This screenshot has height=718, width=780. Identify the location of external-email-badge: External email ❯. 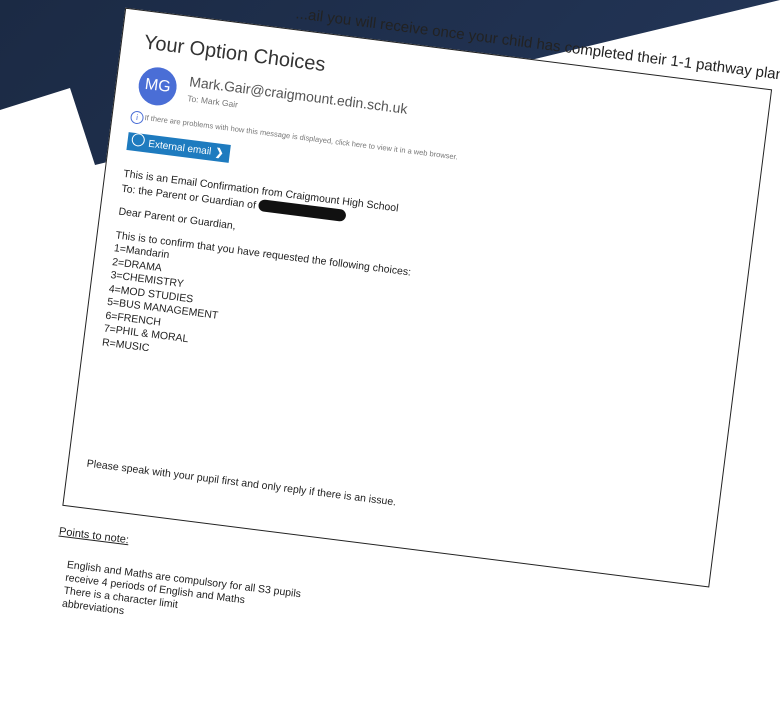
(178, 147).